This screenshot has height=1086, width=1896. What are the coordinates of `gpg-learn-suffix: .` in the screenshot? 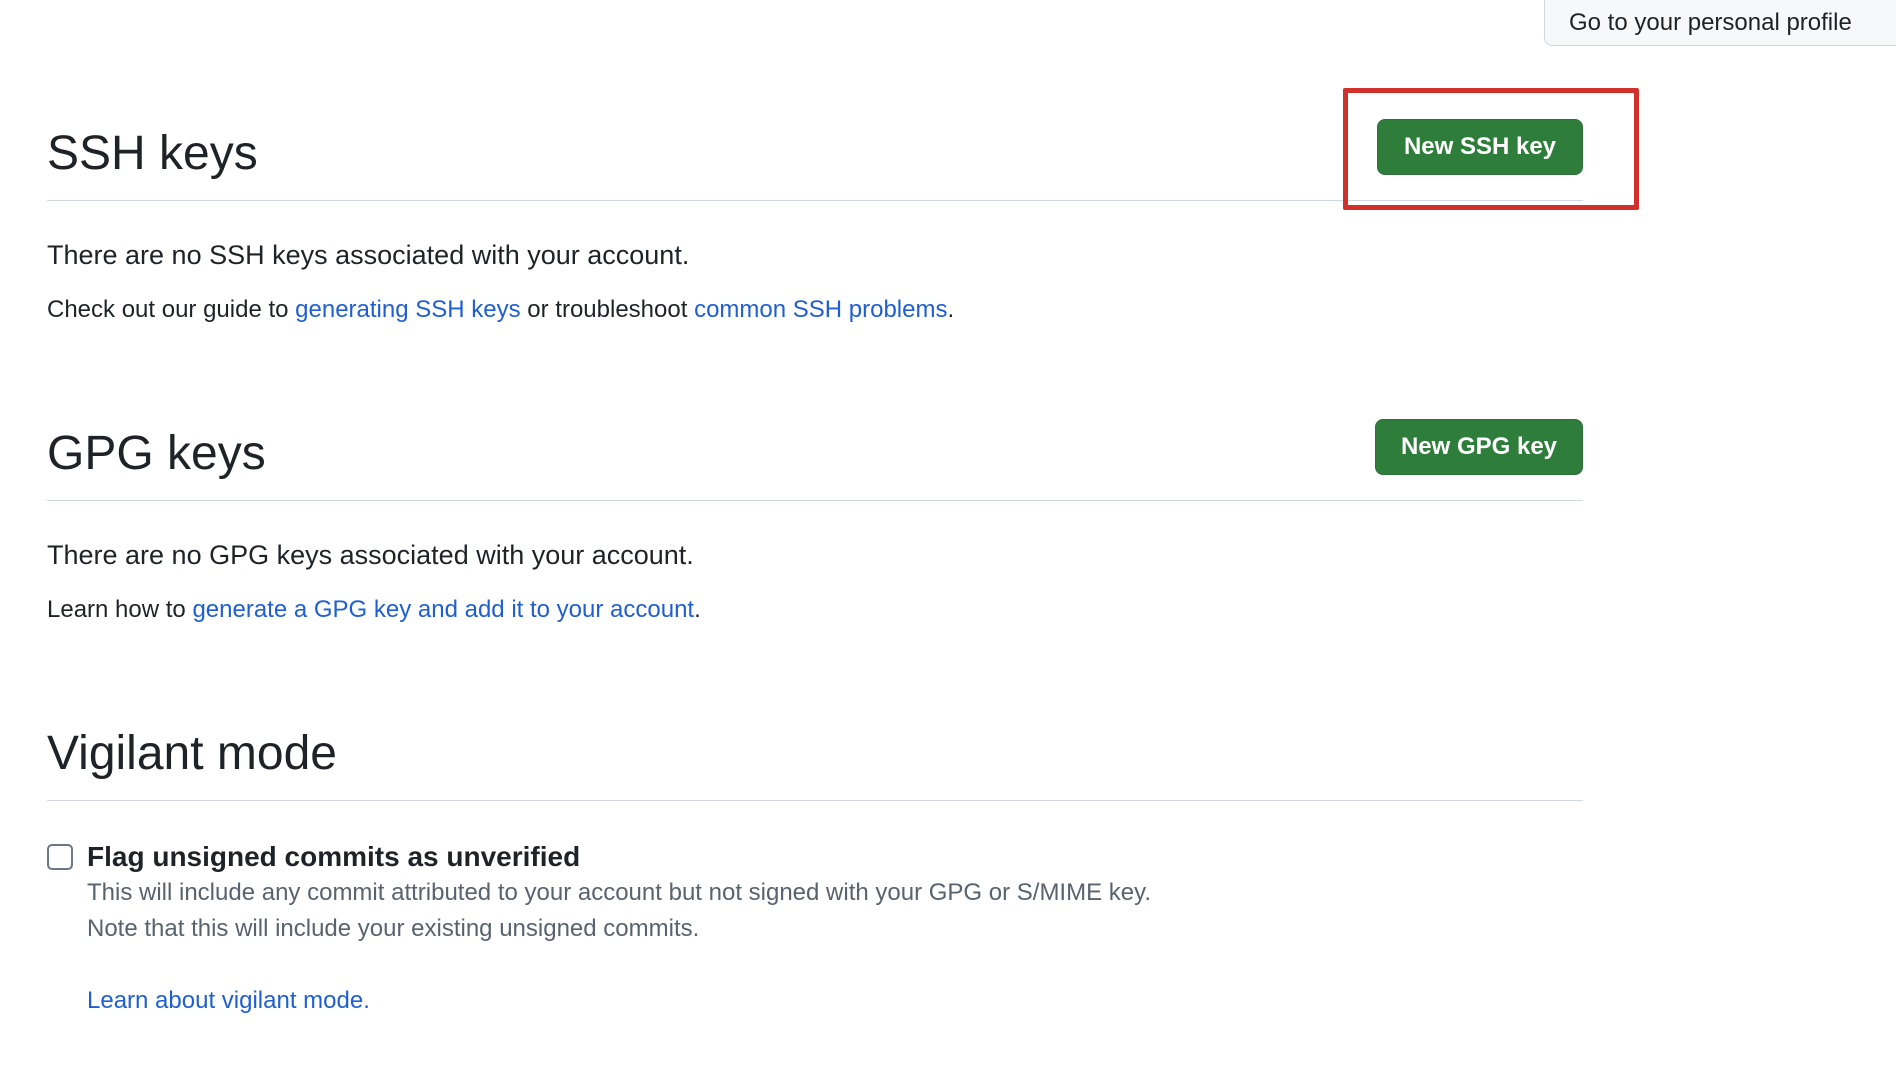 It's located at (697, 610).